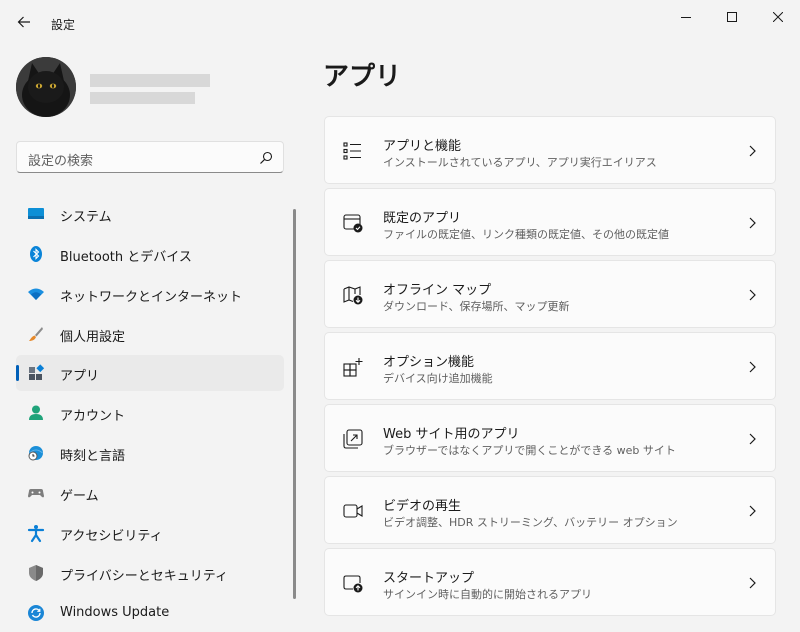 The height and width of the screenshot is (632, 800). I want to click on windows-update-icon, so click(36, 613).